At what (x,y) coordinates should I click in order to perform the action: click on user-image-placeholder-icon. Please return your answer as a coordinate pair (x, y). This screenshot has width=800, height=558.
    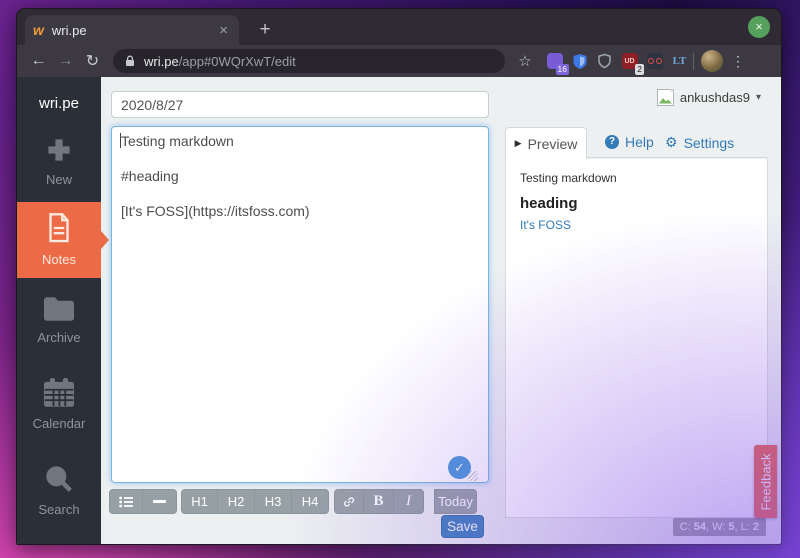
    Looking at the image, I should click on (665, 97).